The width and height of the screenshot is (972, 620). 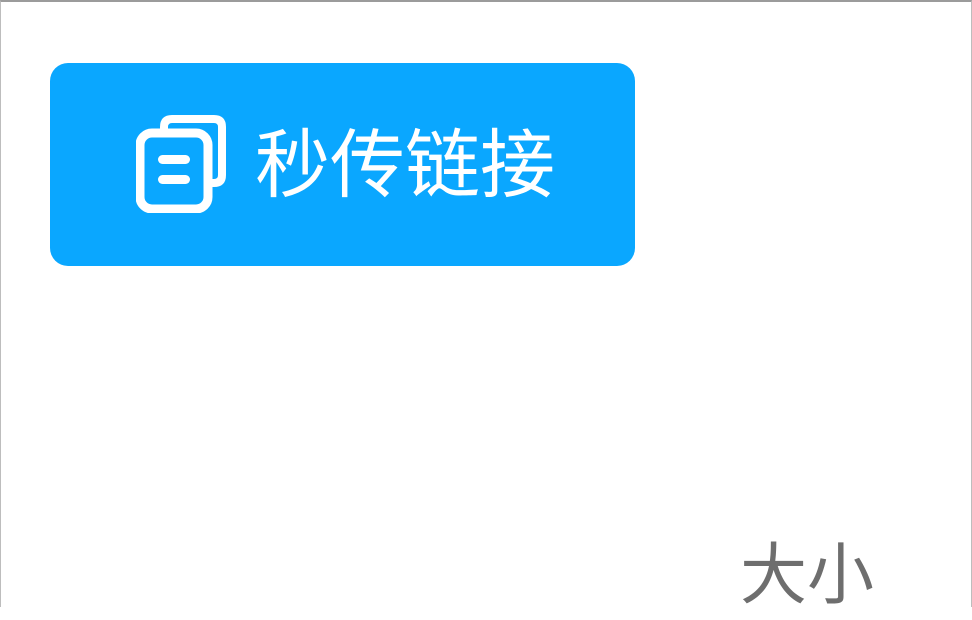 What do you see at coordinates (181, 163) in the screenshot?
I see `copy-icon` at bounding box center [181, 163].